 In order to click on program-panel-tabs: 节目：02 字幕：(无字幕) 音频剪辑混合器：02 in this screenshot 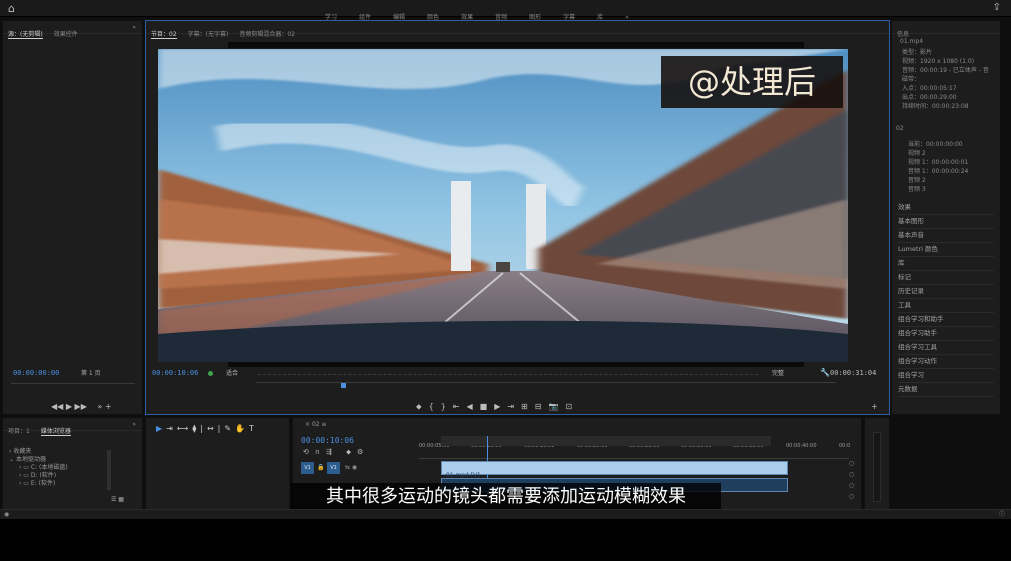, I will do `click(517, 30)`.